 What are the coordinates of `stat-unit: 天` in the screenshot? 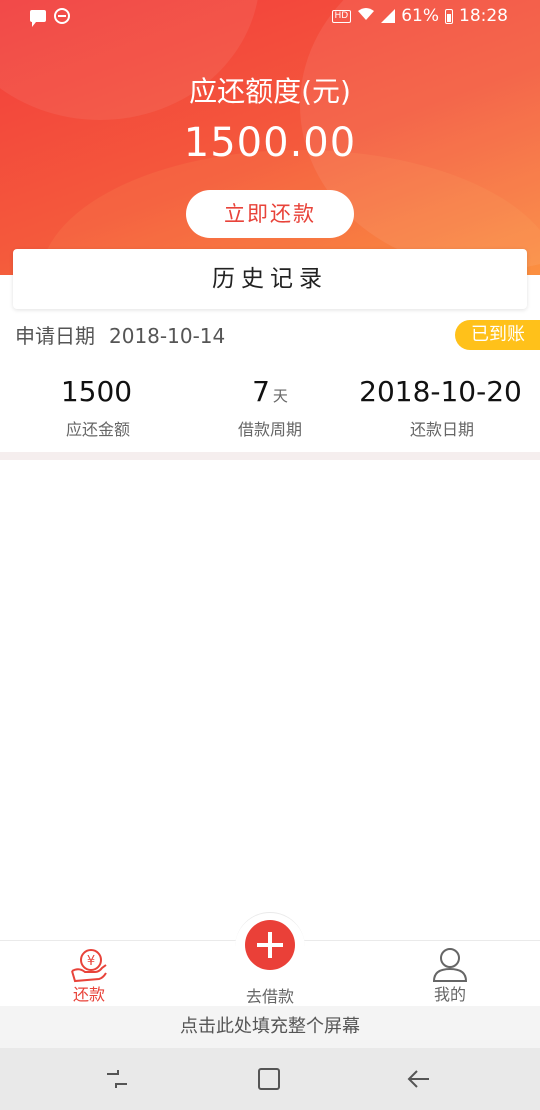 It's located at (280, 396).